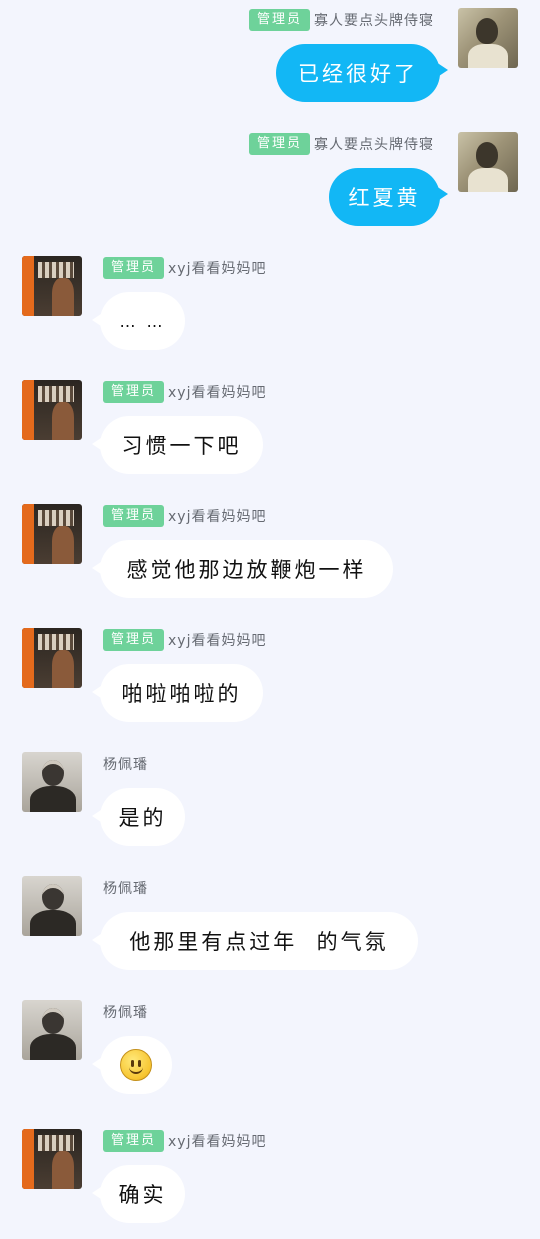  What do you see at coordinates (138, 817) in the screenshot?
I see `message-bubble: 是的` at bounding box center [138, 817].